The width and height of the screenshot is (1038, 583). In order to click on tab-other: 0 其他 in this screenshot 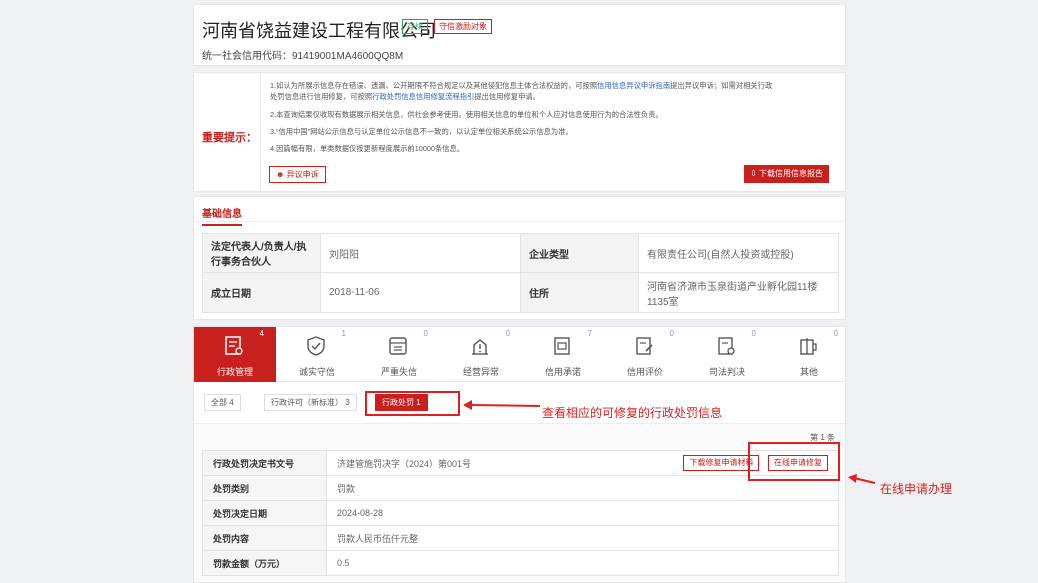, I will do `click(809, 354)`.